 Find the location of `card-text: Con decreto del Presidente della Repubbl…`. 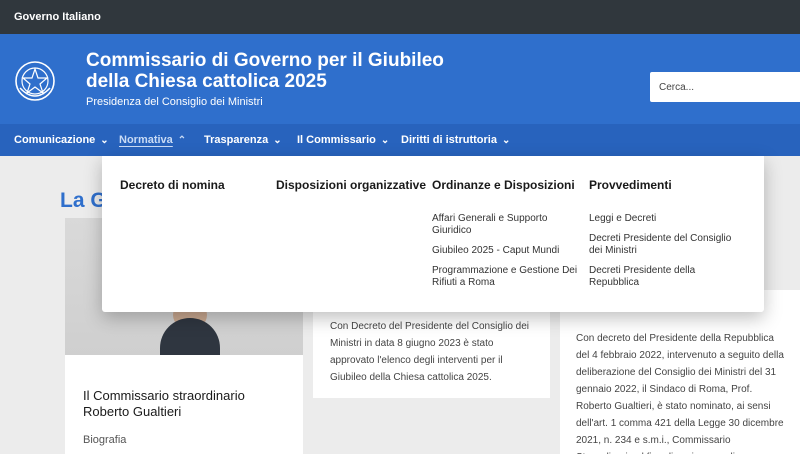

card-text: Con decreto del Presidente della Repubbl… is located at coordinates (680, 393).